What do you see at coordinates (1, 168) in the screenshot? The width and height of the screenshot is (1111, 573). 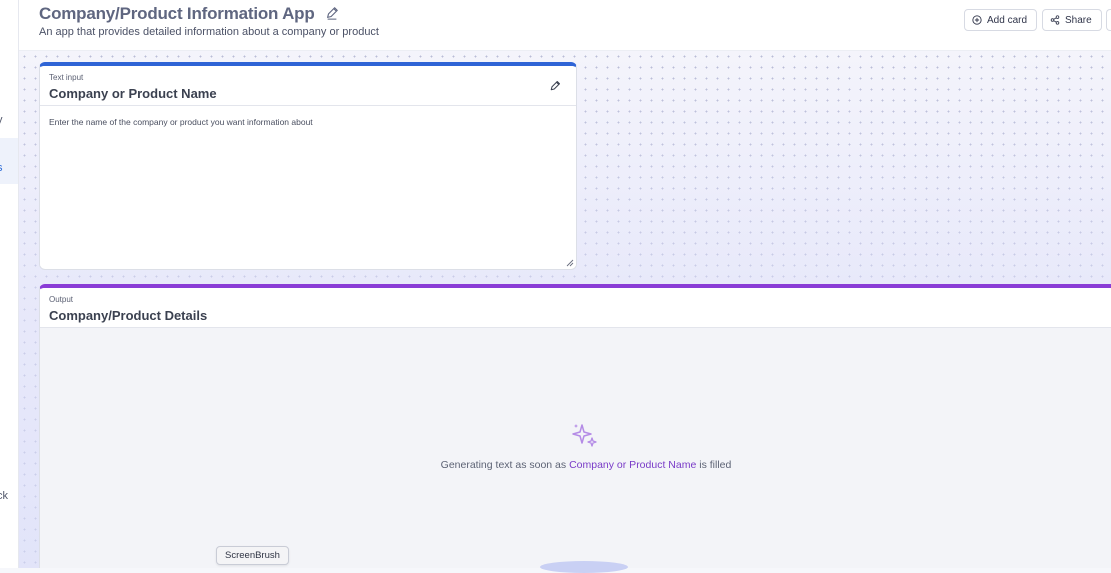 I see `sidebar-item-3: s` at bounding box center [1, 168].